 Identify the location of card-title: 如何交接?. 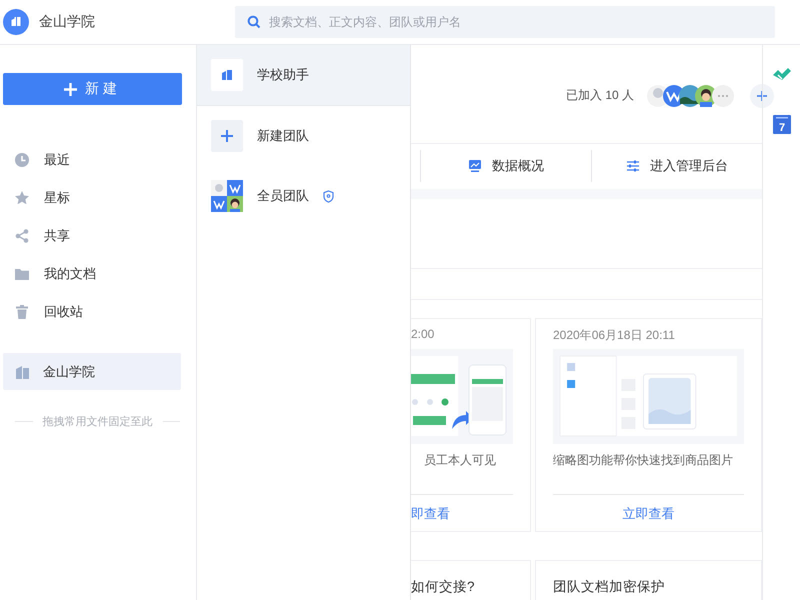
(443, 586).